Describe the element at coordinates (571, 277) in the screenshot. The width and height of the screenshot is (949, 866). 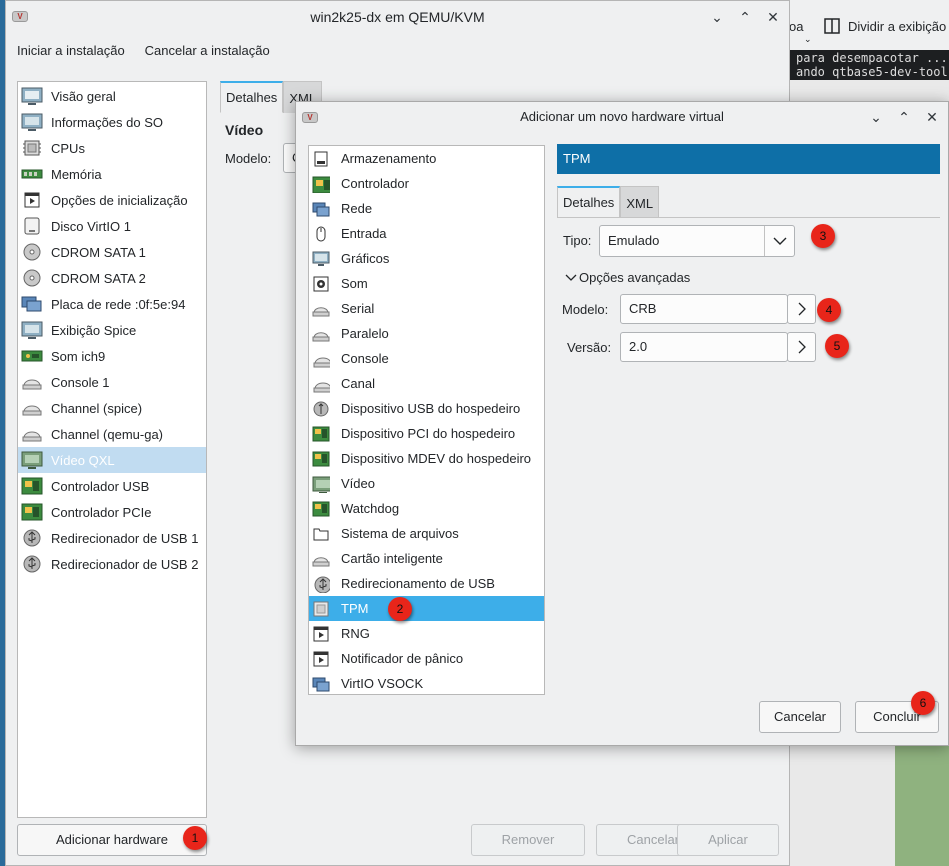
I see `chevron-down-icon` at that location.